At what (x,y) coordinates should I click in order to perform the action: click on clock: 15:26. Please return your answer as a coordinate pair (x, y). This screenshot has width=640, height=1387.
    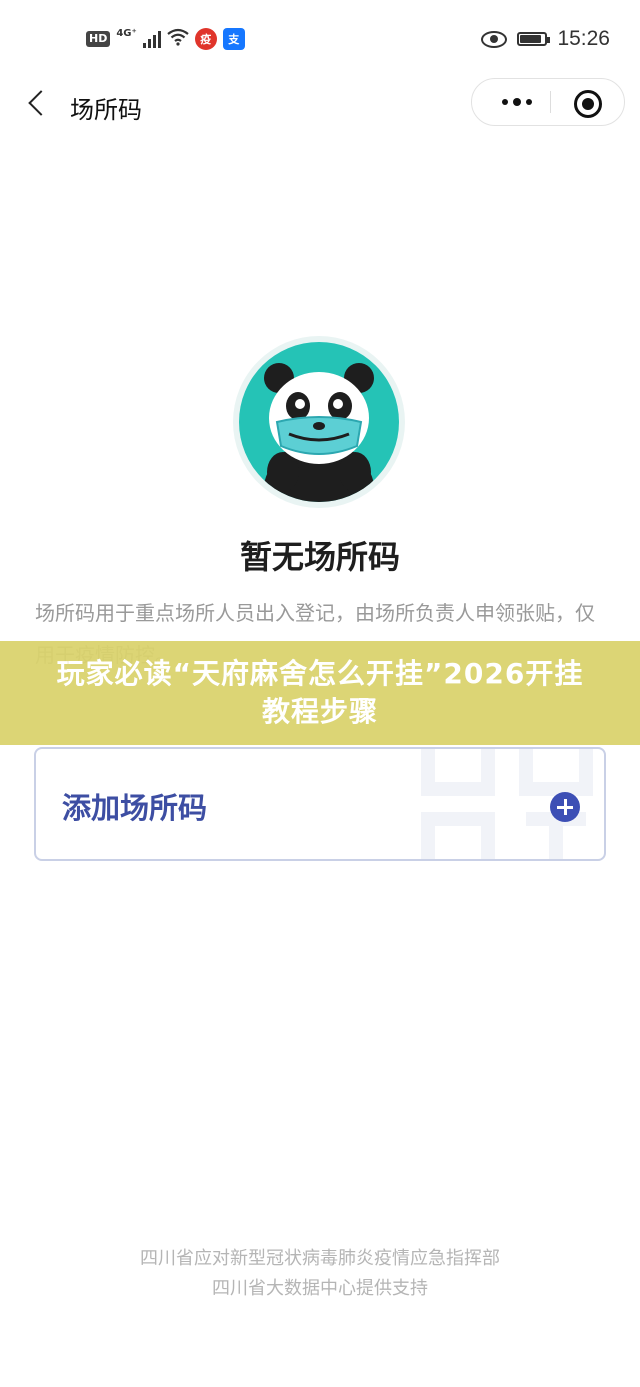
    Looking at the image, I should click on (583, 38).